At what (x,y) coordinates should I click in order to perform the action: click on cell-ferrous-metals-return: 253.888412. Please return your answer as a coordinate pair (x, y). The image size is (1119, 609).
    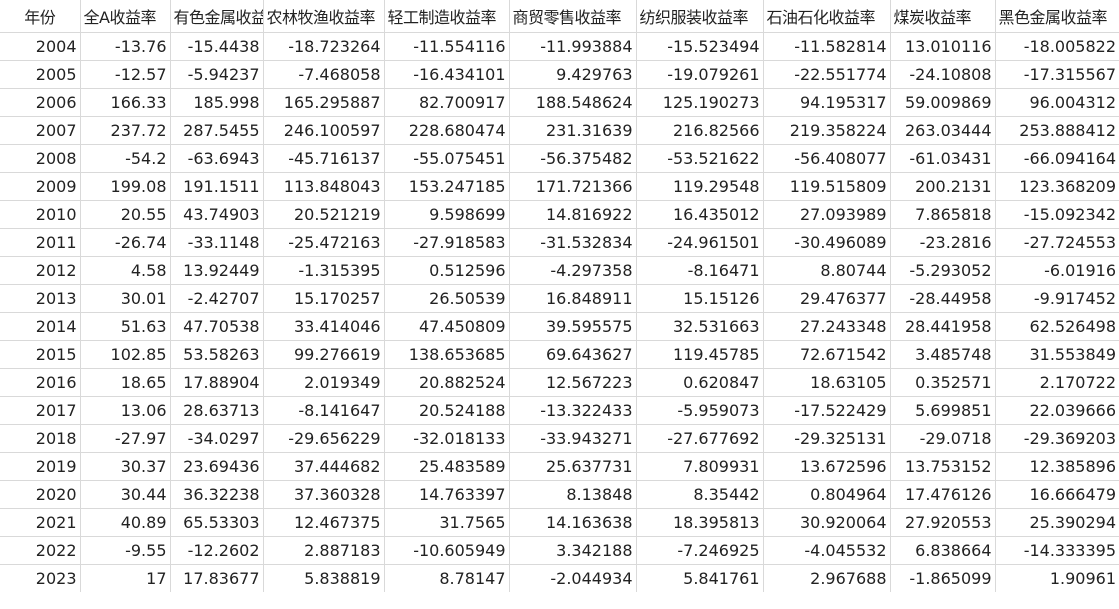
    Looking at the image, I should click on (1057, 130).